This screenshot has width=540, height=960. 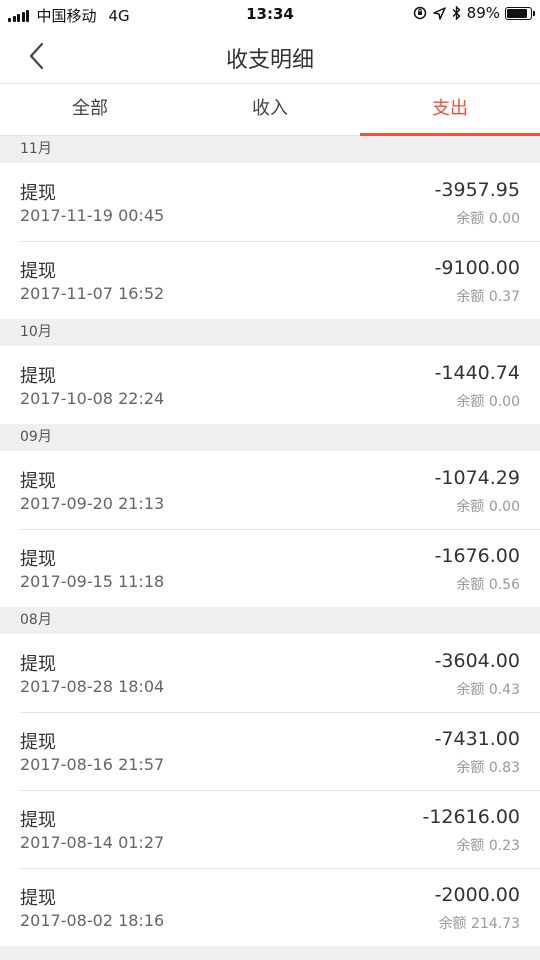 I want to click on item-date: 2017-09-20 21:13, so click(x=92, y=503).